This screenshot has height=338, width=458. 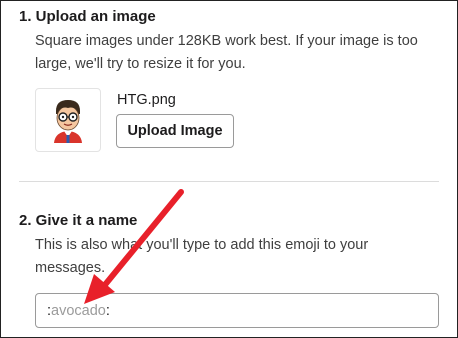 I want to click on image-preview, so click(x=68, y=120).